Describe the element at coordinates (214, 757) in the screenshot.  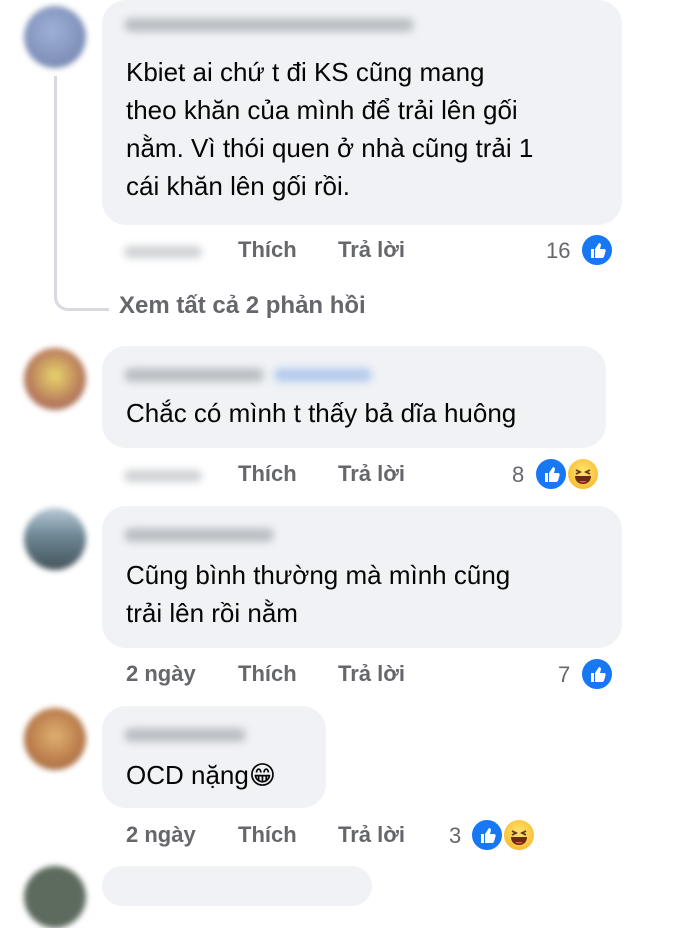
I see `comment-bubble: OCD nặng😁` at that location.